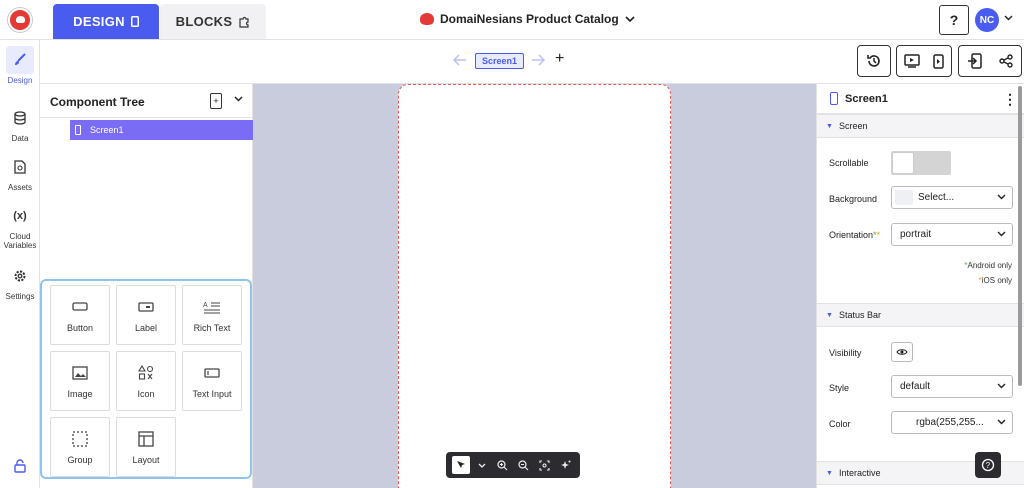  What do you see at coordinates (1010, 99) in the screenshot?
I see `more-vertical-icon: ⋮` at bounding box center [1010, 99].